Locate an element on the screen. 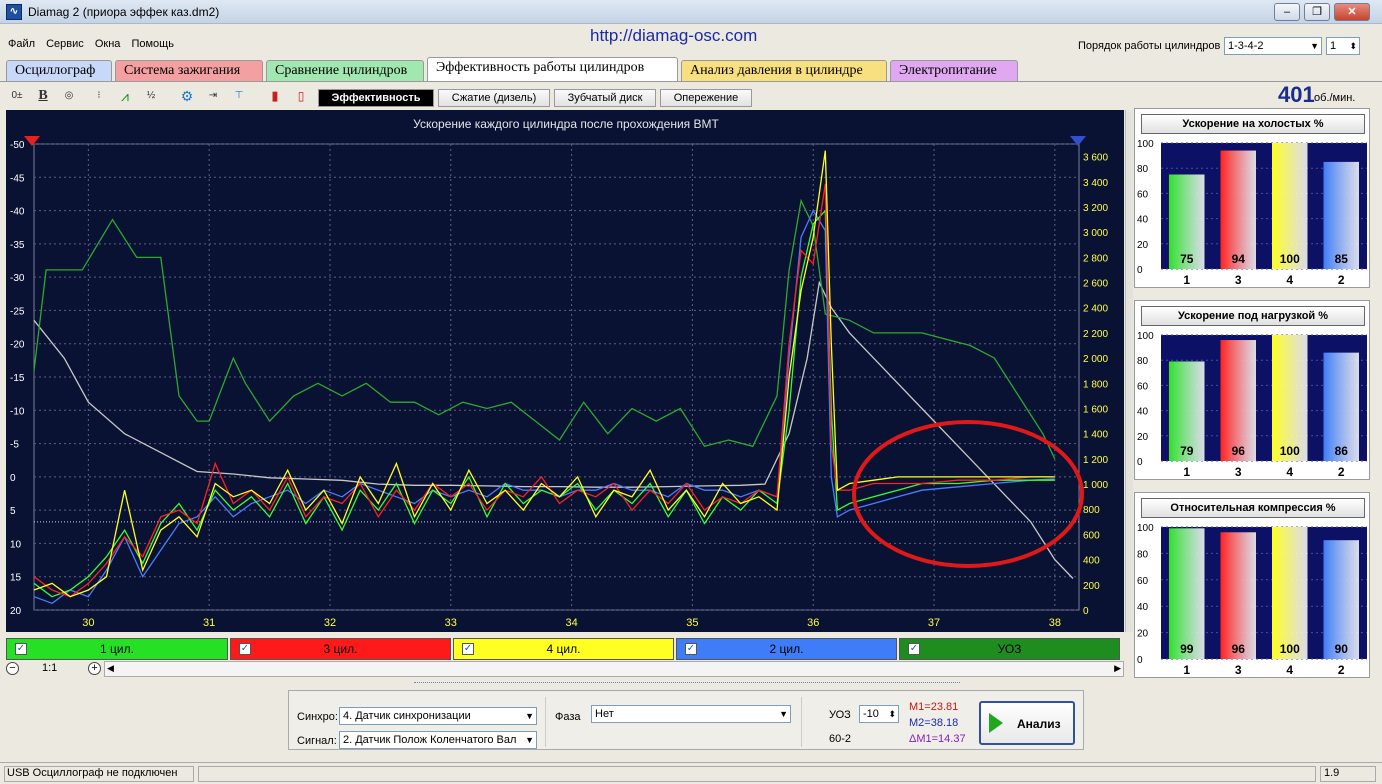 Image resolution: width=1382 pixels, height=784 pixels. subtab-gear-disc: Зубчатый диск is located at coordinates (605, 98).